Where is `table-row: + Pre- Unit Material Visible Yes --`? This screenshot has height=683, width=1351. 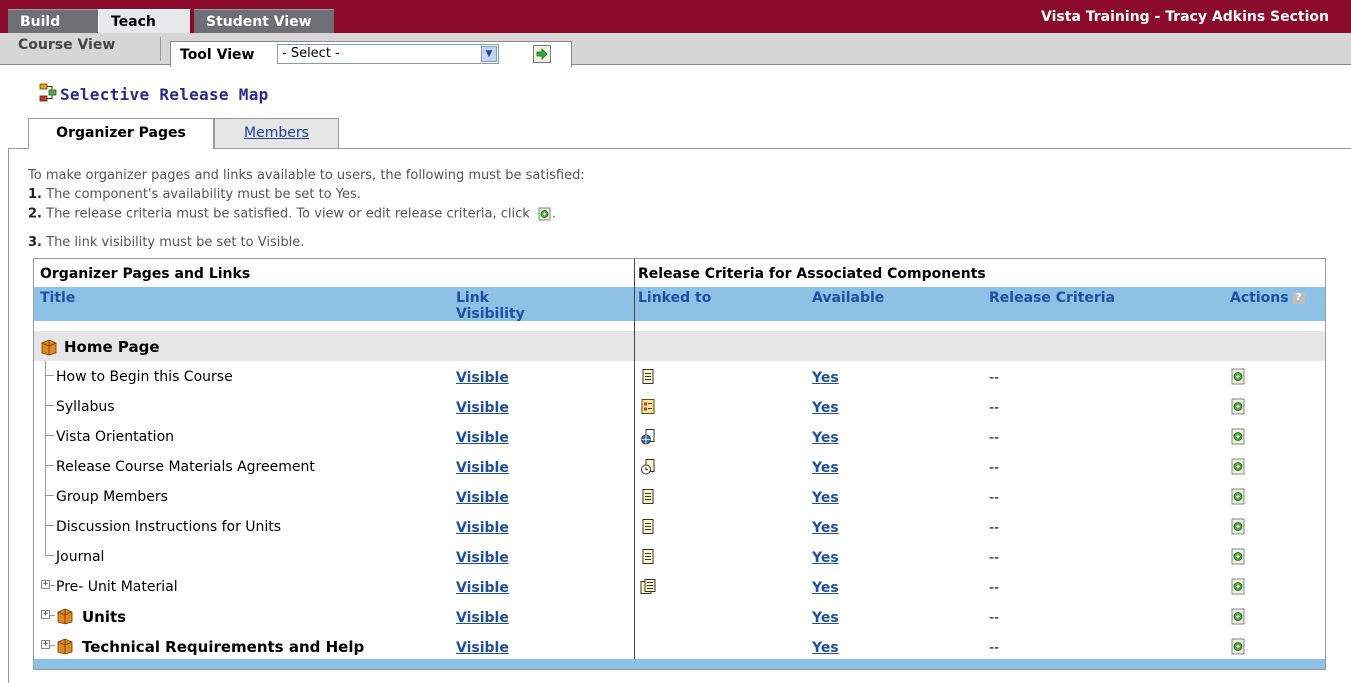
table-row: + Pre- Unit Material Visible Yes -- is located at coordinates (679, 586).